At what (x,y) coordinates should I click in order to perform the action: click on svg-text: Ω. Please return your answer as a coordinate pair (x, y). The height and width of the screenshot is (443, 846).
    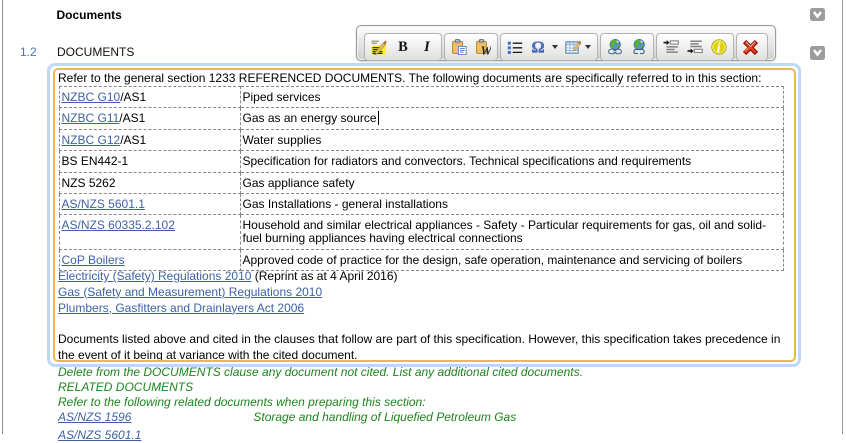
    Looking at the image, I should click on (537, 47).